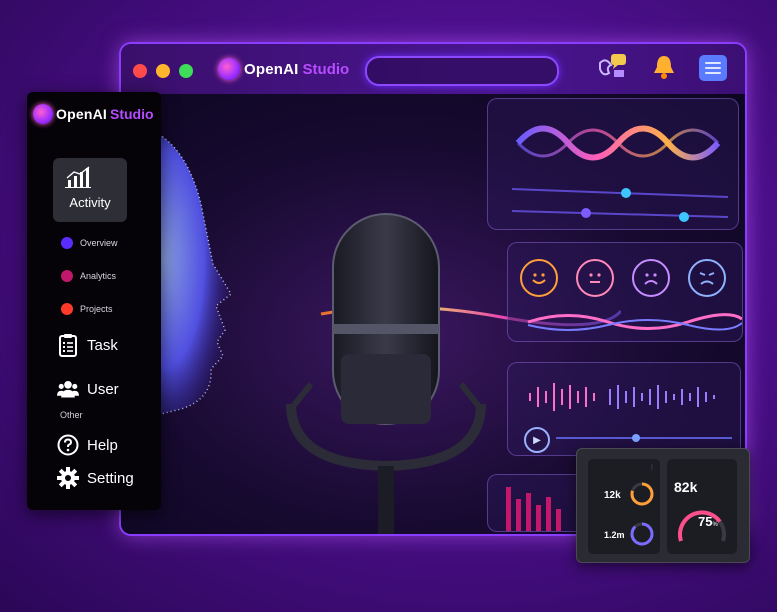 This screenshot has width=777, height=612. I want to click on close-window-button, so click(140, 71).